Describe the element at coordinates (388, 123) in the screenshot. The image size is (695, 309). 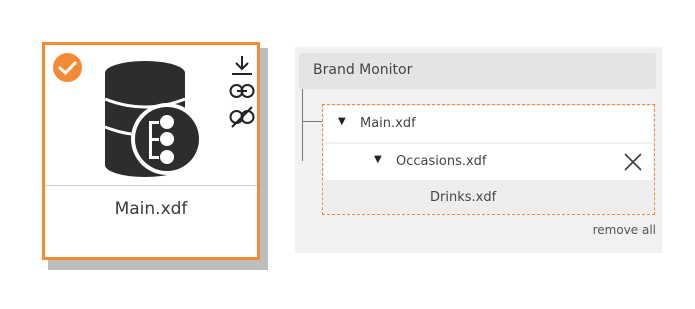
I see `tree-item-label: Main.xdf` at that location.